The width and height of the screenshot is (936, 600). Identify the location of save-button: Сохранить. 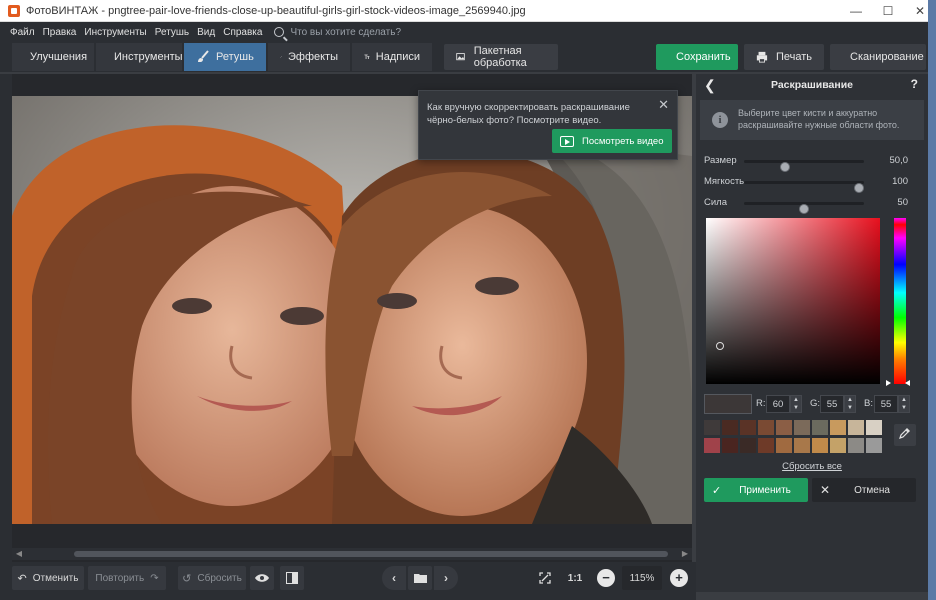
(697, 57).